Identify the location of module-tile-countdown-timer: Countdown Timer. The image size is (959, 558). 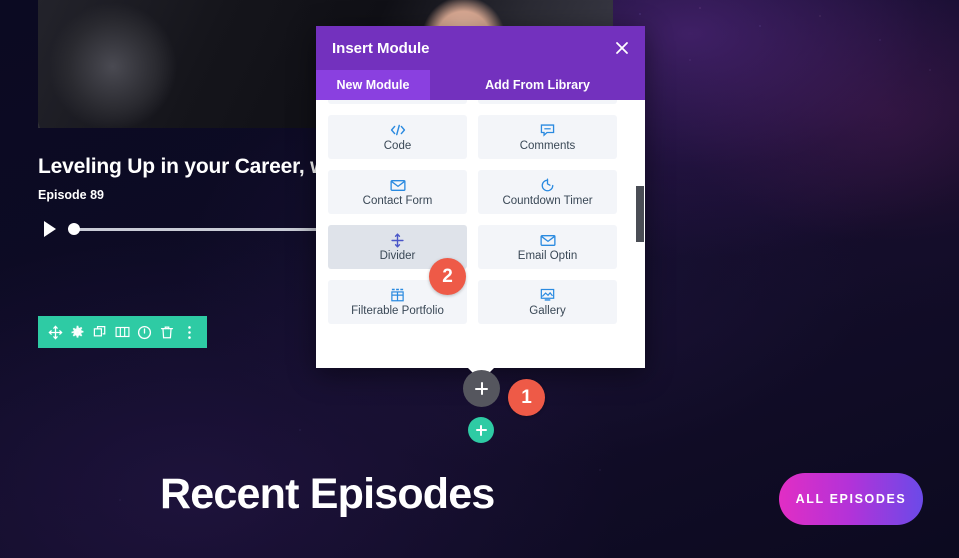
(547, 192).